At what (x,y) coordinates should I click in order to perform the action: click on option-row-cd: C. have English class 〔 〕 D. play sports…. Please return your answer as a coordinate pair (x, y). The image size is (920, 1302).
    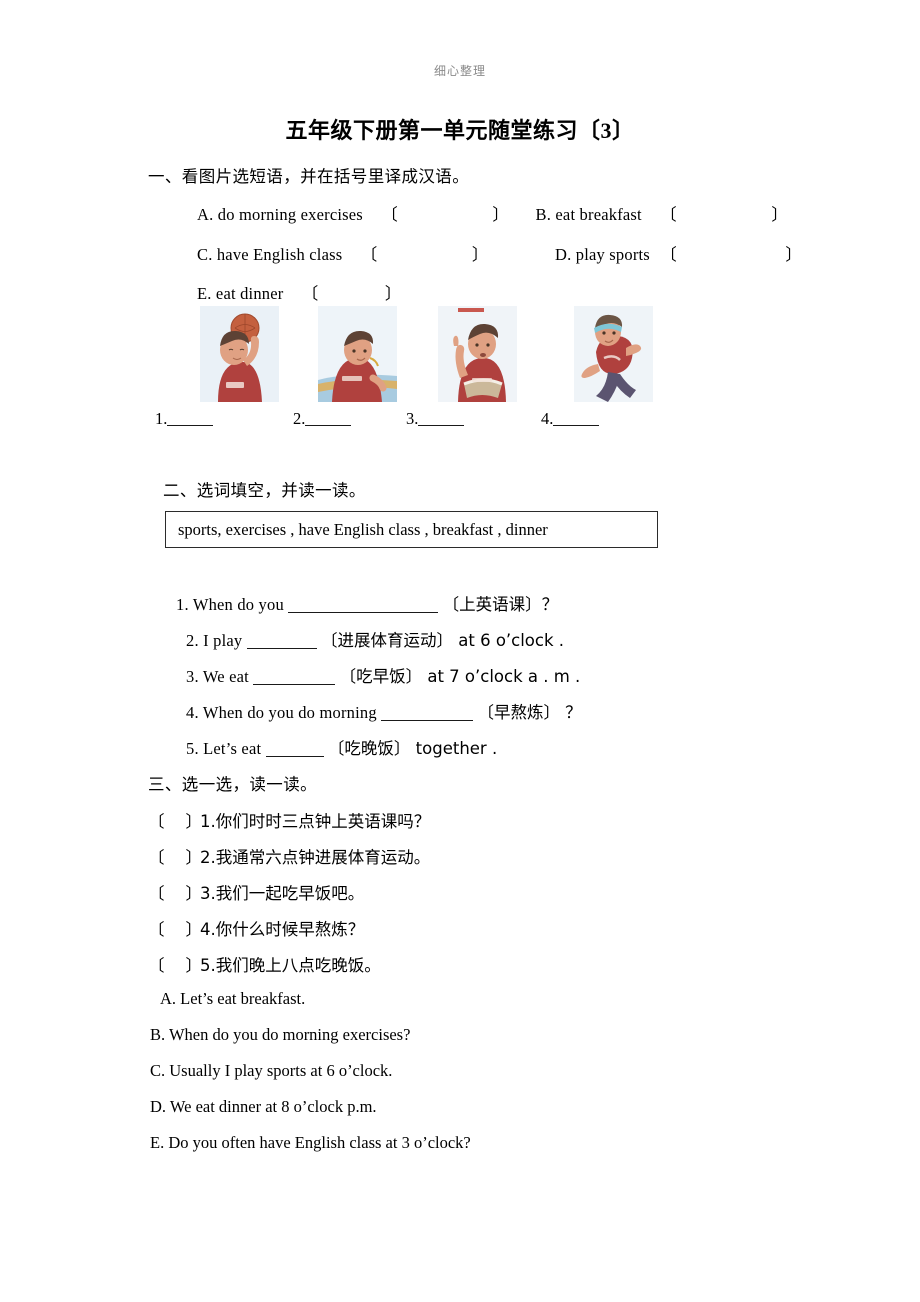
    Looking at the image, I should click on (499, 253).